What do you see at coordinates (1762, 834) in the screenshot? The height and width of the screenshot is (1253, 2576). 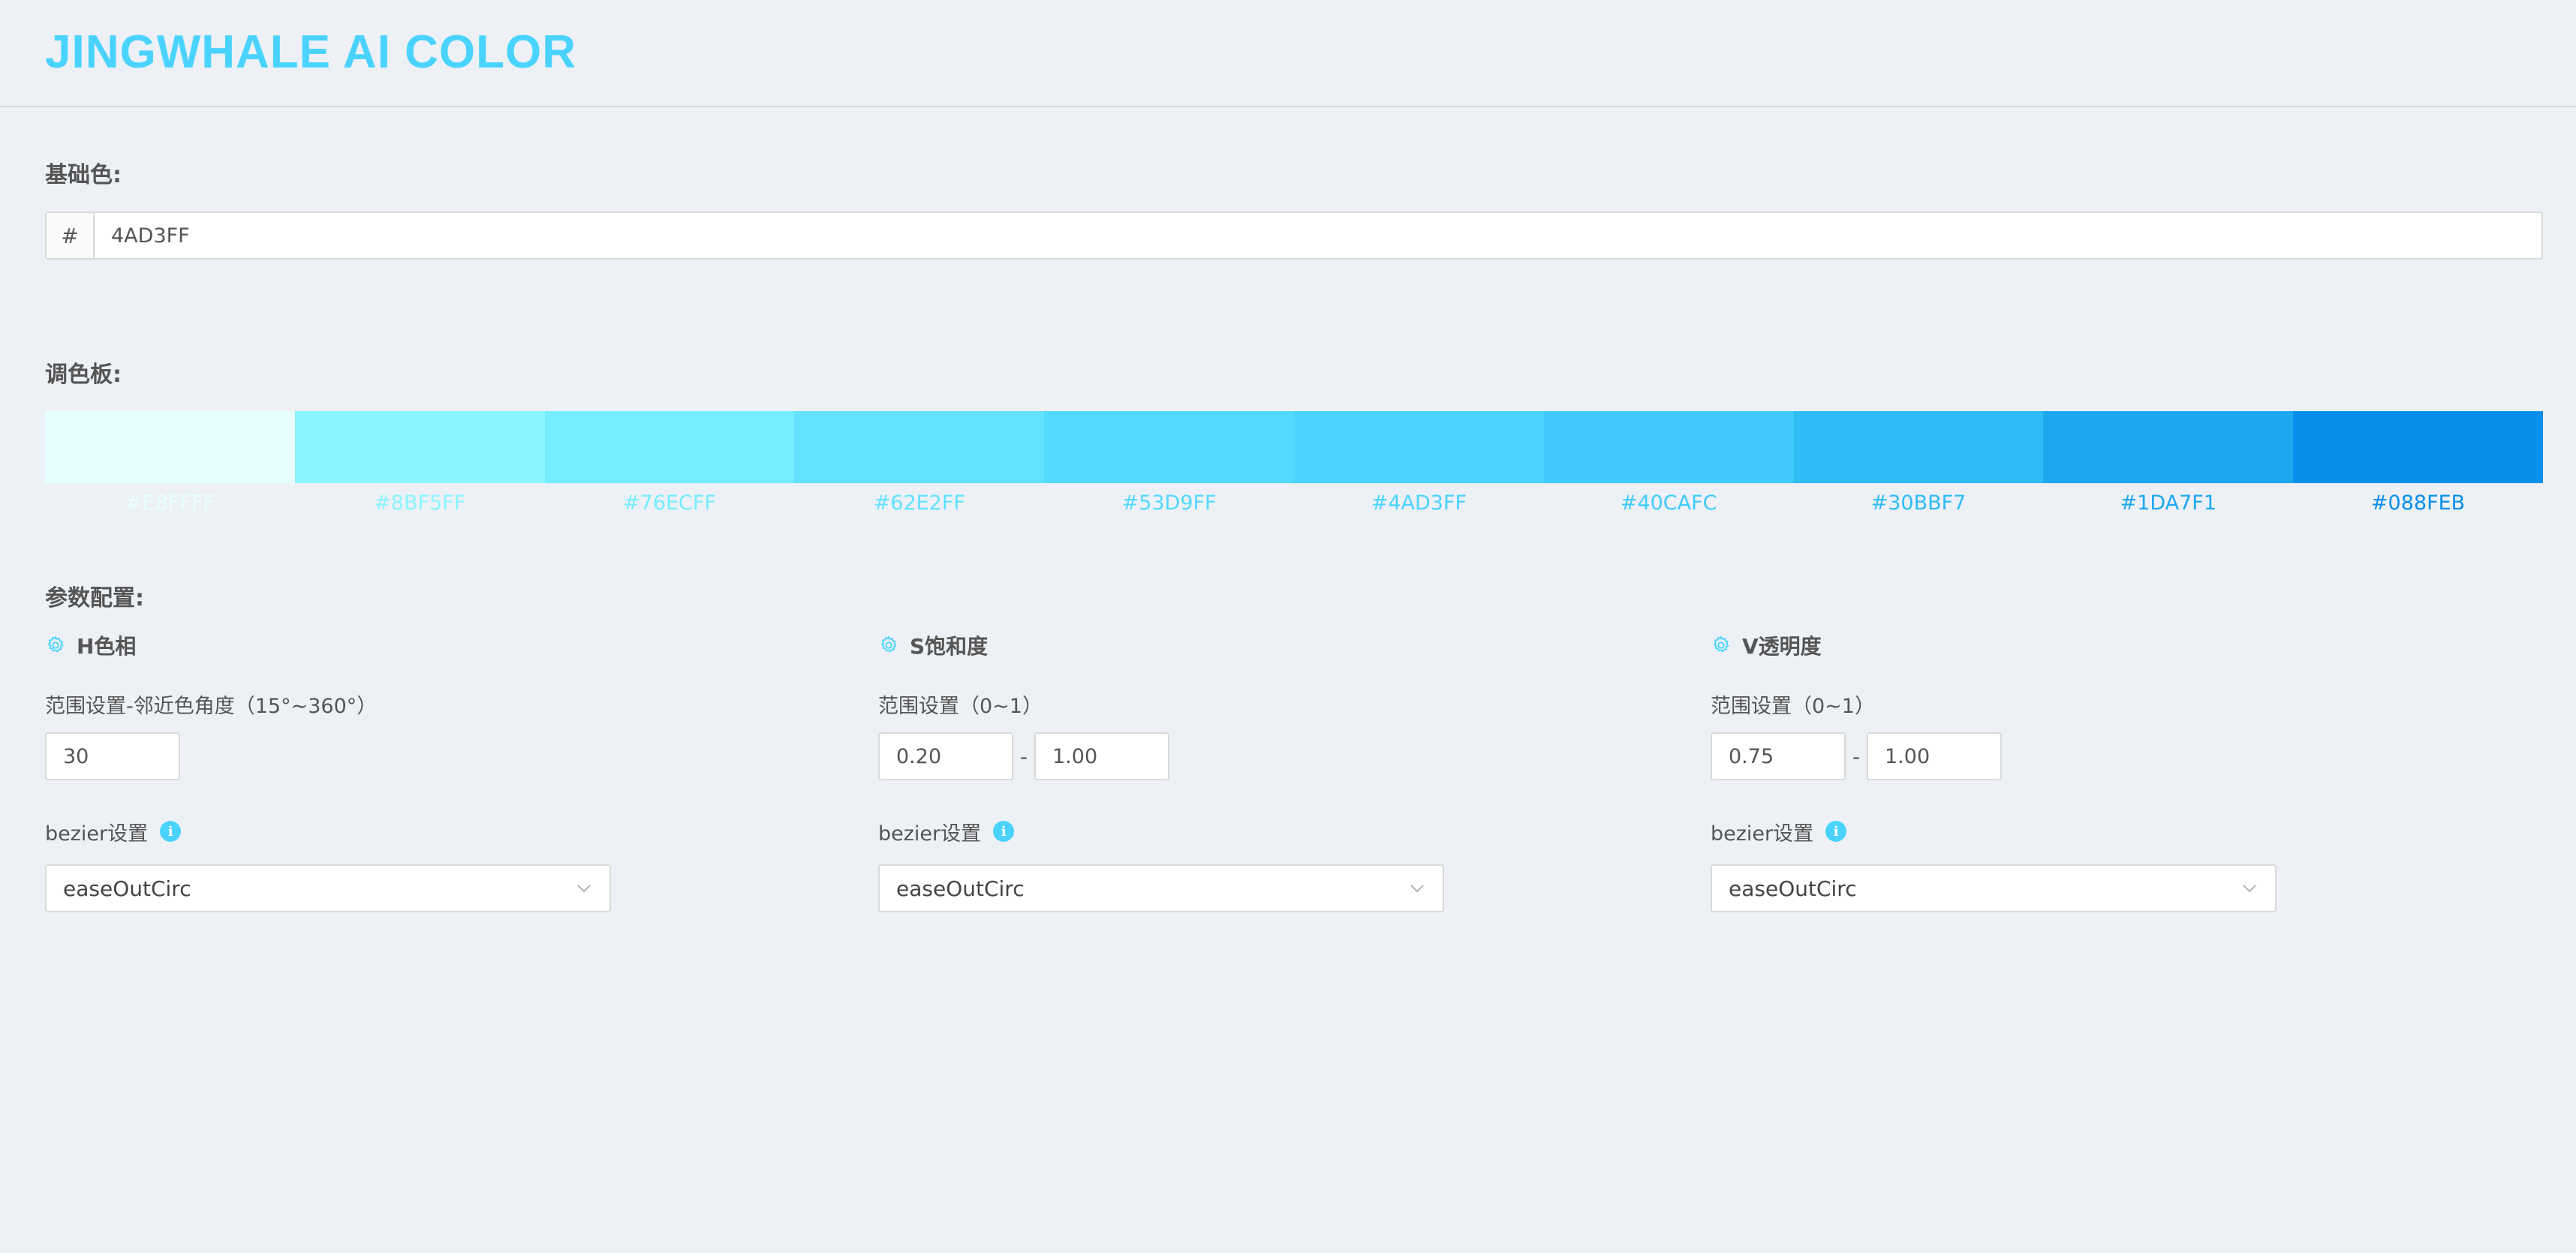 I see `value-bezier-label: bezier设置` at bounding box center [1762, 834].